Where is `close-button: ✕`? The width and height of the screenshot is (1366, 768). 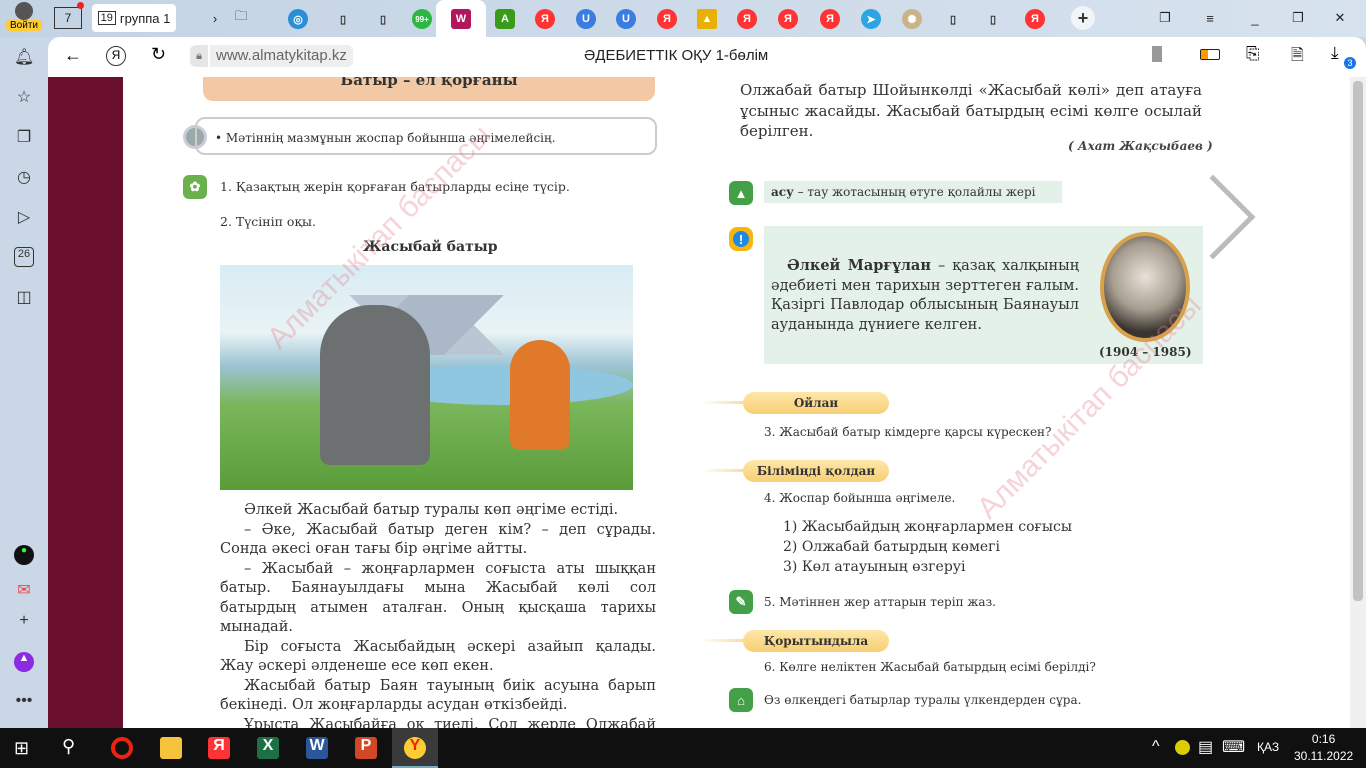 close-button: ✕ is located at coordinates (1340, 18).